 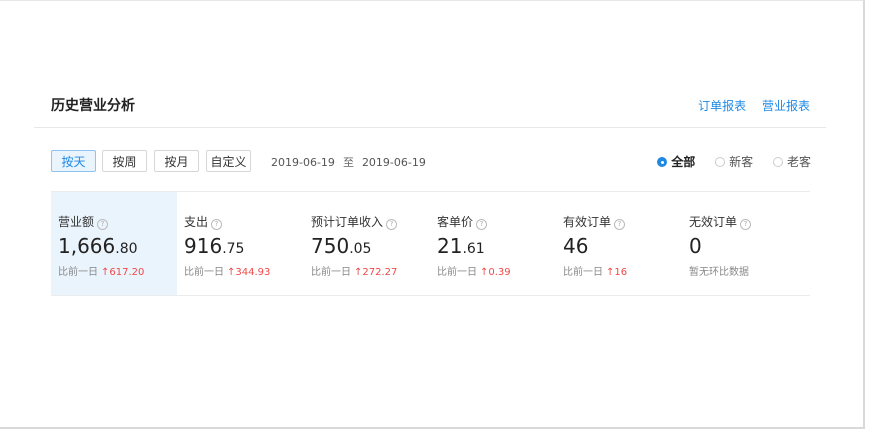 I want to click on stat-compare: 比前一日 ↑272.27, so click(x=354, y=272).